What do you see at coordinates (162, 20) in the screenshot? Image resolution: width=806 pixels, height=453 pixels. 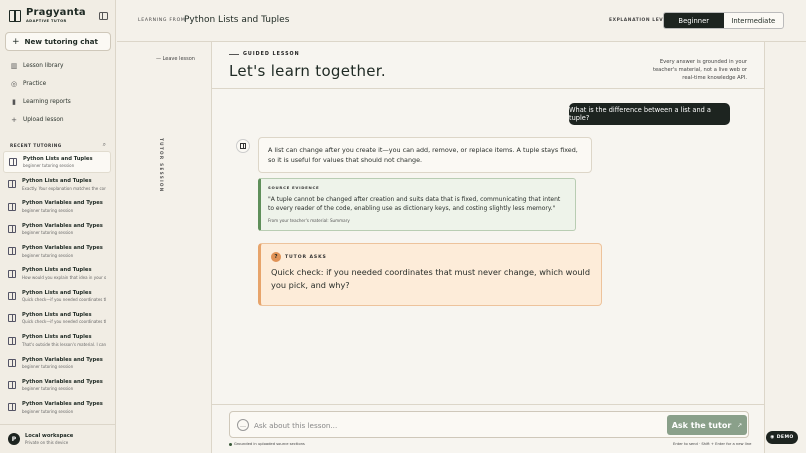 I see `learning-from-label: LEARNING FROM` at bounding box center [162, 20].